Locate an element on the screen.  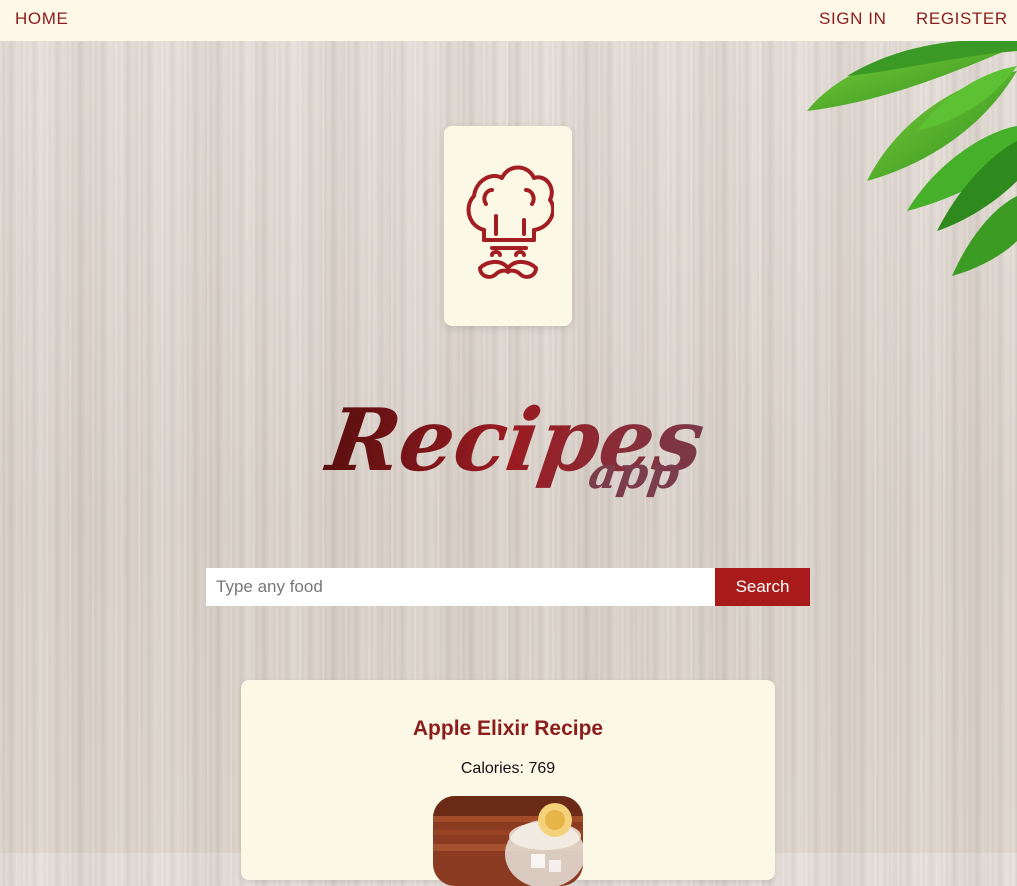
search-button: Search is located at coordinates (762, 587).